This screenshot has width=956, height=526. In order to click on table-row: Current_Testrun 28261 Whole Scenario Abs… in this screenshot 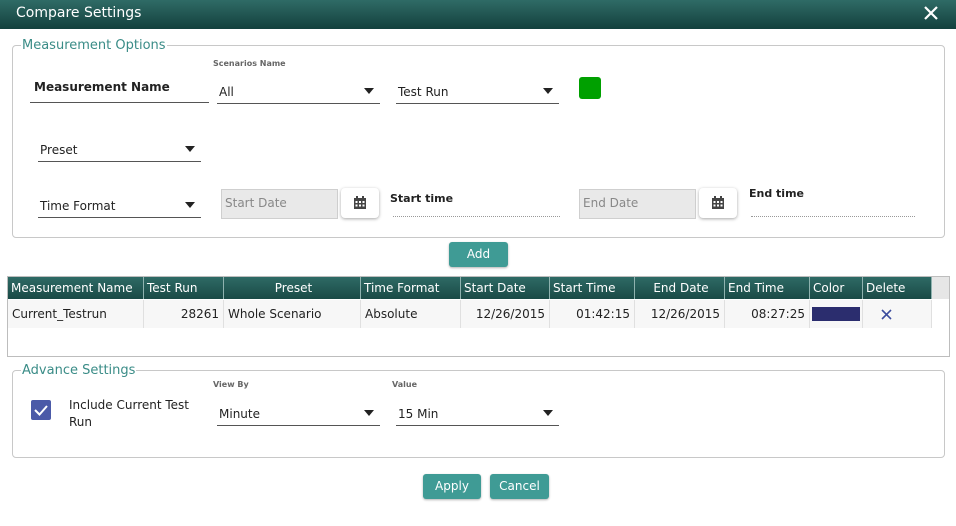, I will do `click(470, 314)`.